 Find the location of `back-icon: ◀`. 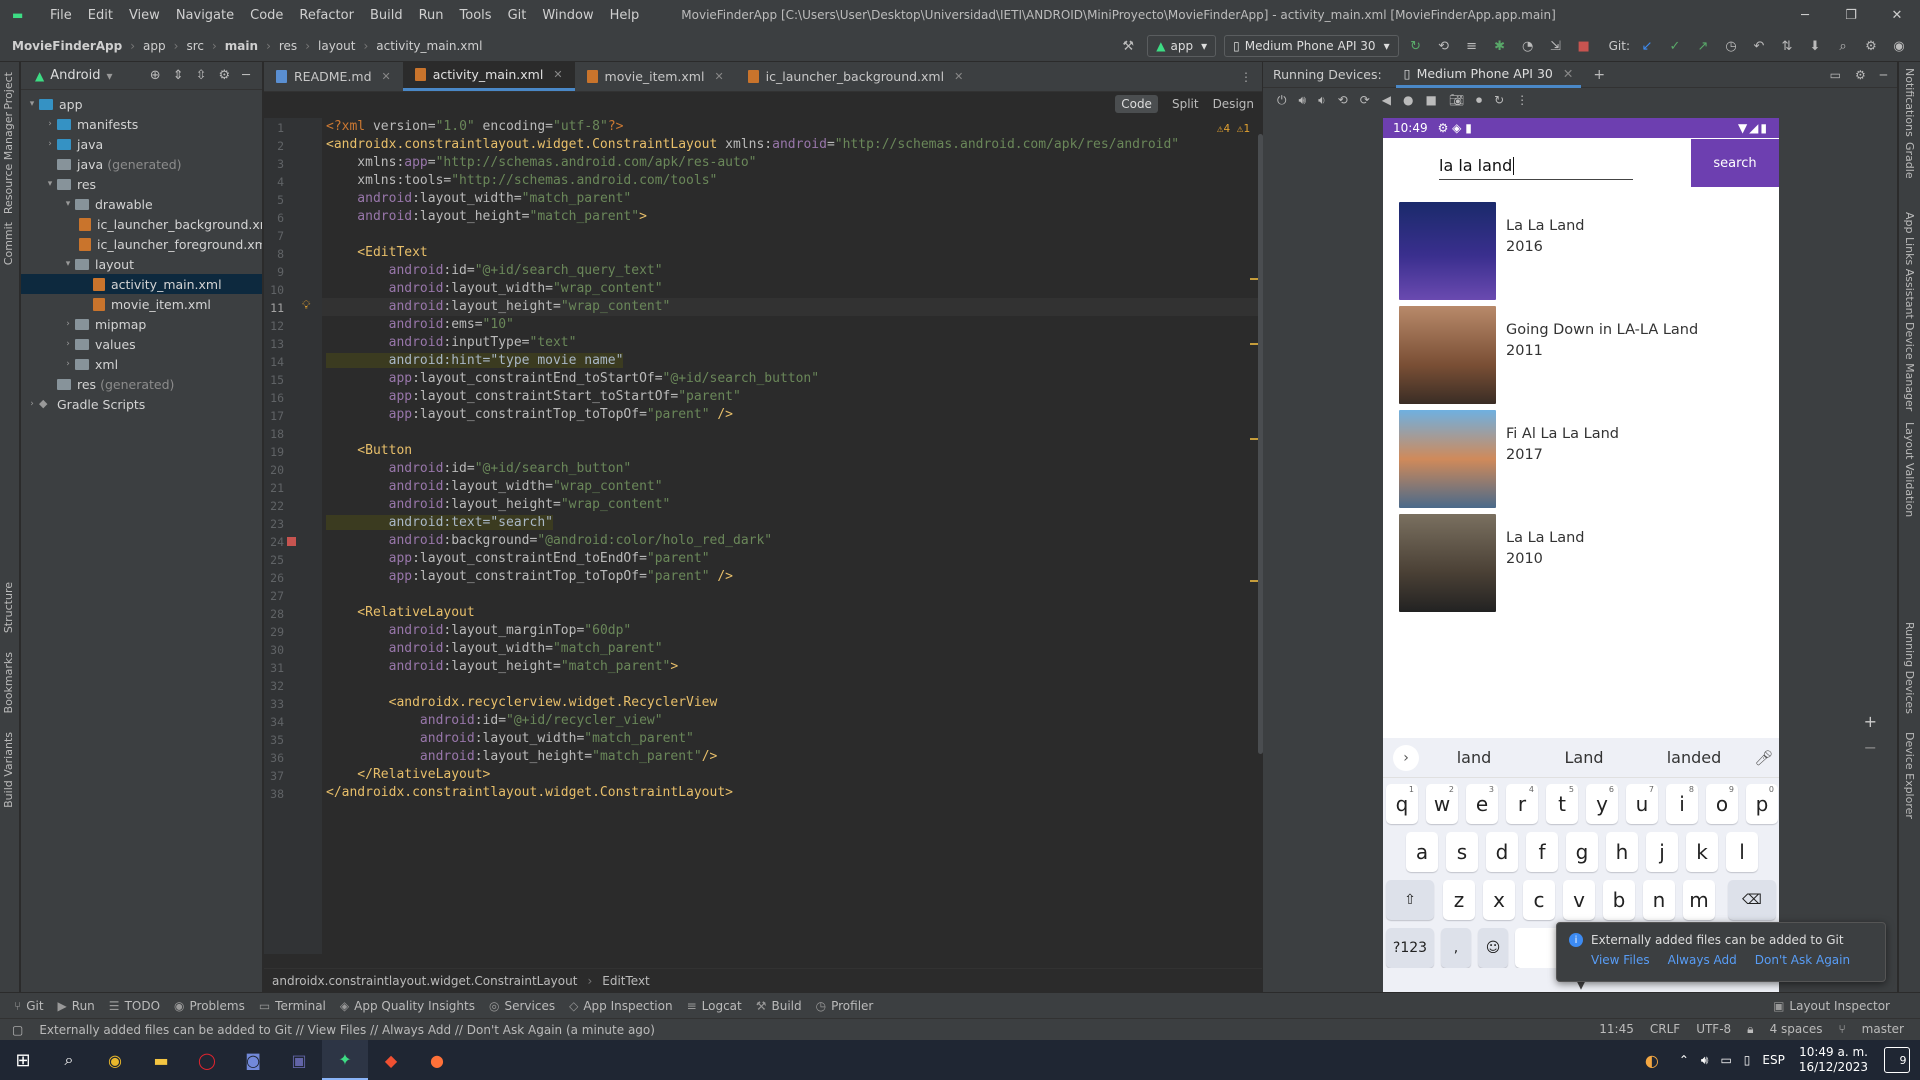

back-icon: ◀ is located at coordinates (1386, 100).